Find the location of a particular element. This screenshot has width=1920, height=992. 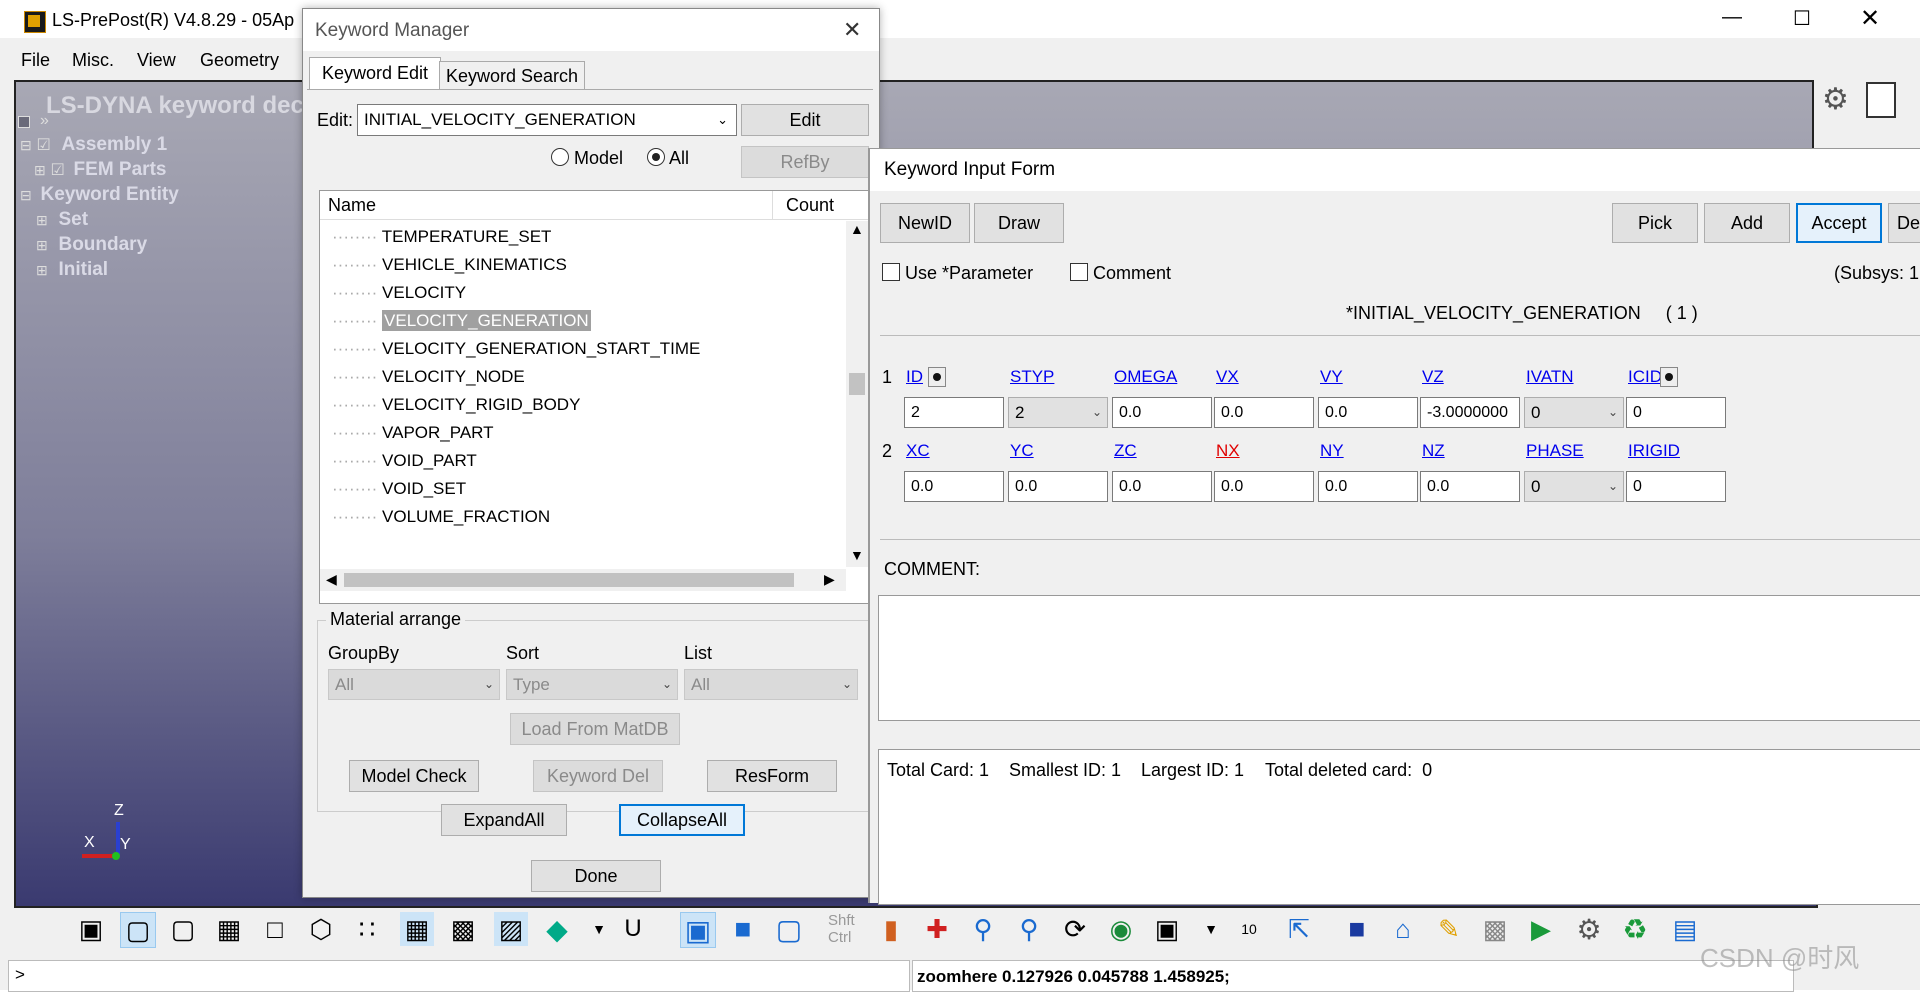

globe-icon: ◉ is located at coordinates (1121, 929).